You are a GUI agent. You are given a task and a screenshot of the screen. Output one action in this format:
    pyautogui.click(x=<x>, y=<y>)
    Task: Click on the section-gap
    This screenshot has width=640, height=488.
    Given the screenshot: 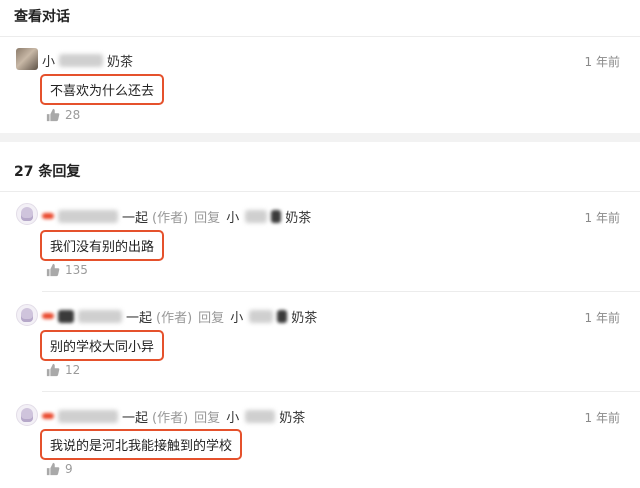 What is the action you would take?
    pyautogui.click(x=320, y=137)
    